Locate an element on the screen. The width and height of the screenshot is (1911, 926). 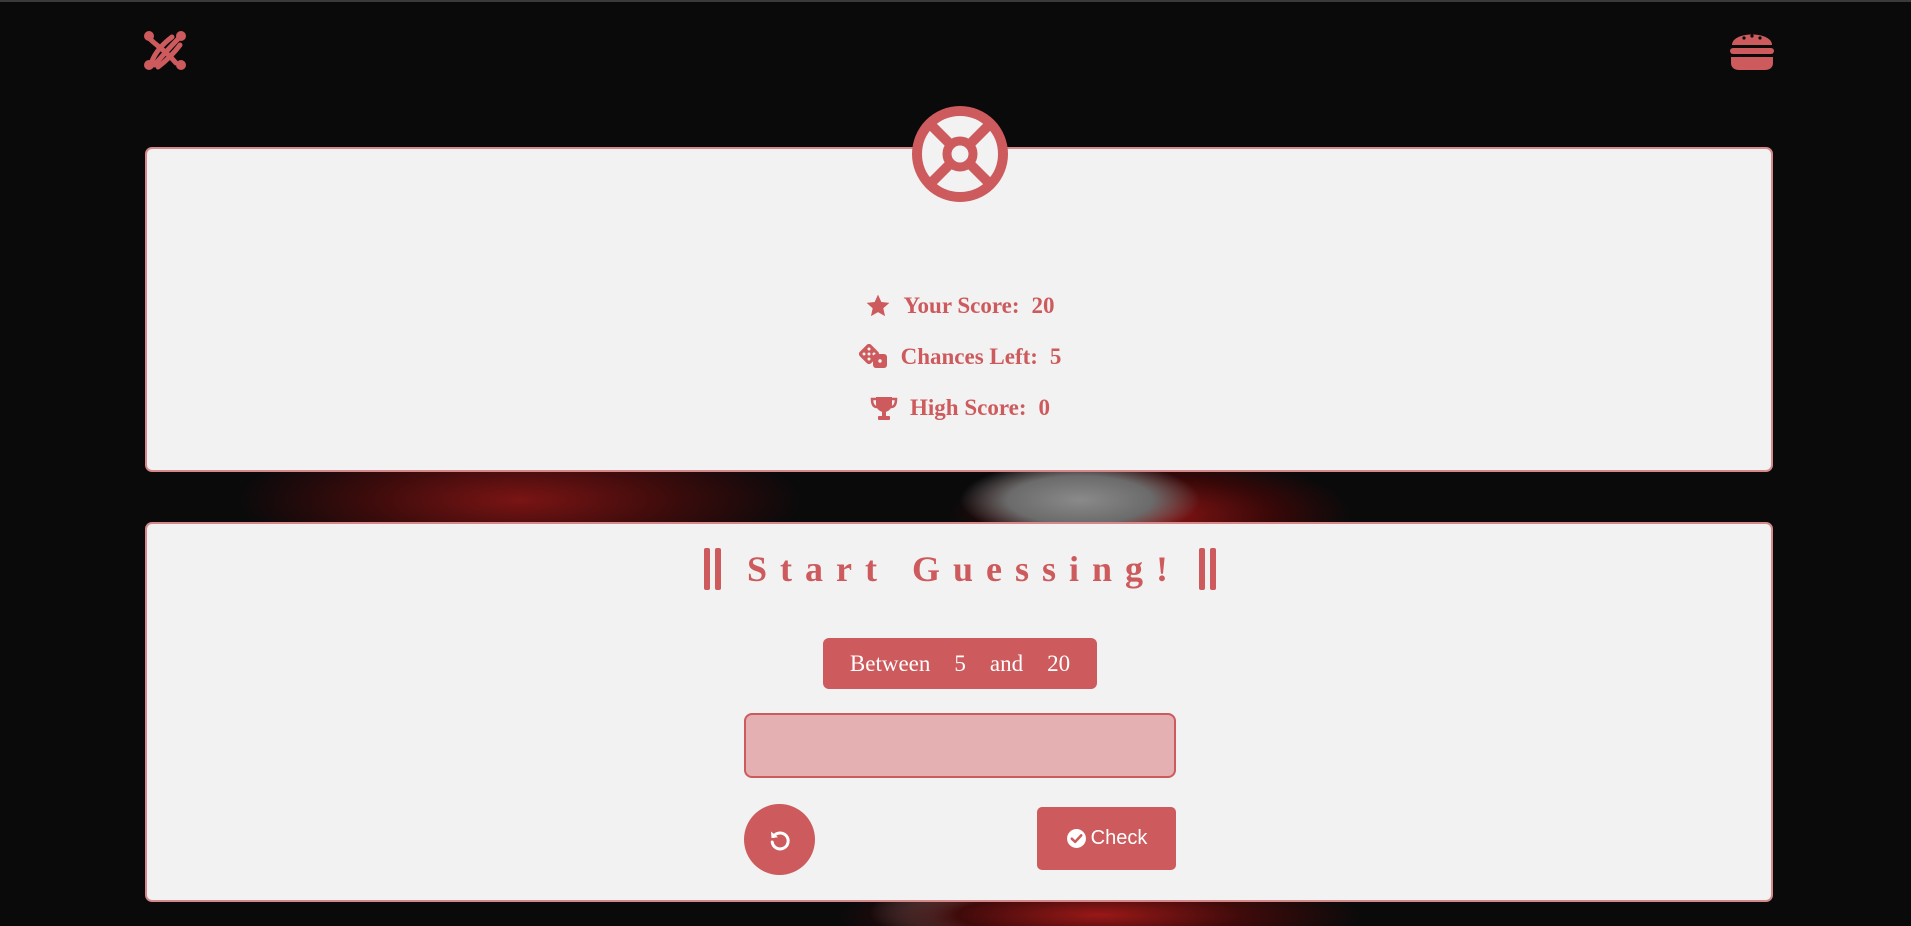
range-prefix: Between is located at coordinates (890, 663).